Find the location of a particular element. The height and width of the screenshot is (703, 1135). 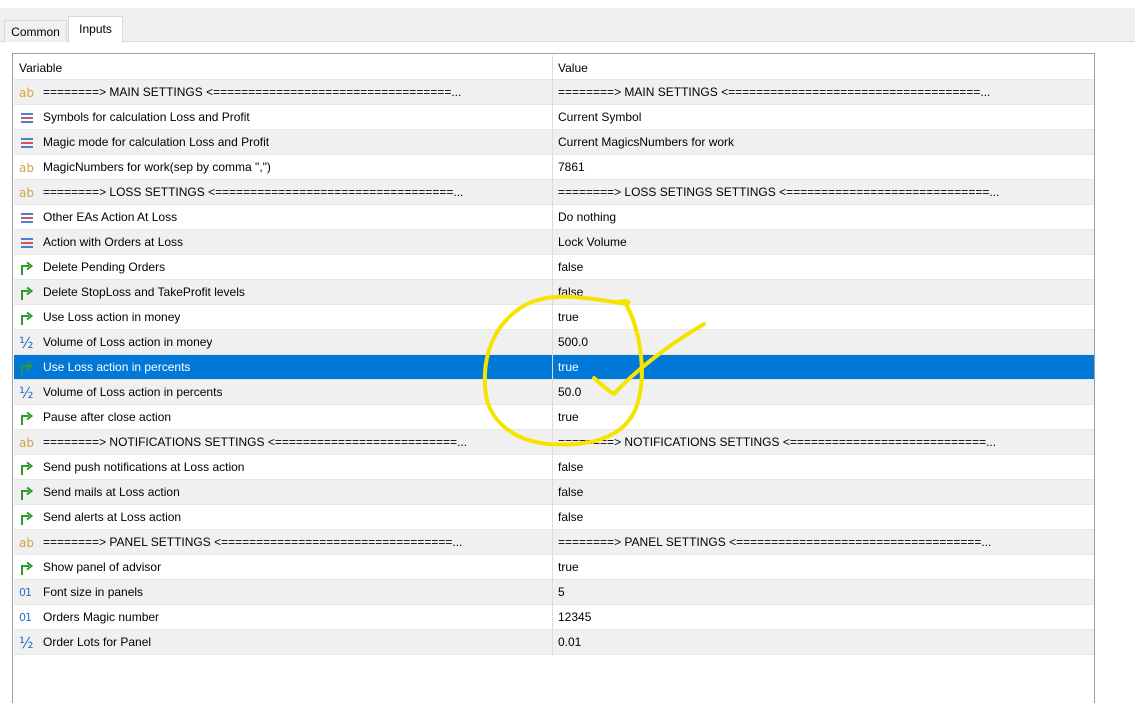

value-cell: 7861 is located at coordinates (823, 167).